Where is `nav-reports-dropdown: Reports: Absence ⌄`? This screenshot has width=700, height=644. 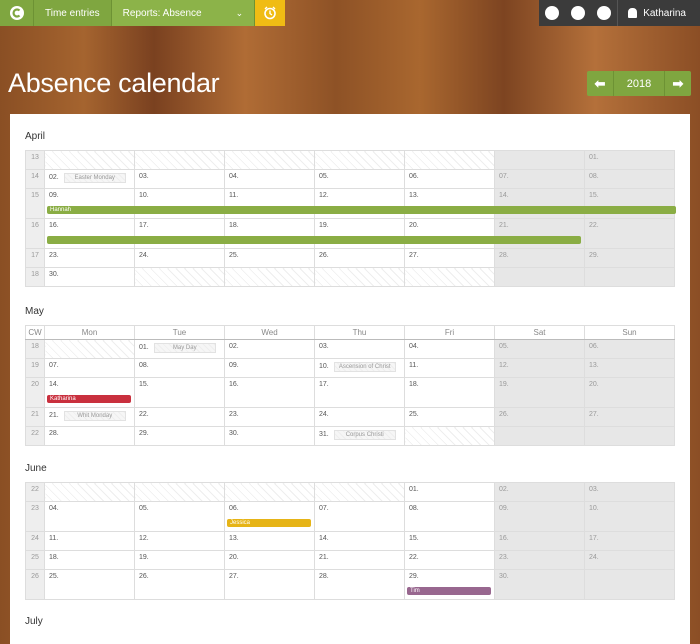 nav-reports-dropdown: Reports: Absence ⌄ is located at coordinates (183, 13).